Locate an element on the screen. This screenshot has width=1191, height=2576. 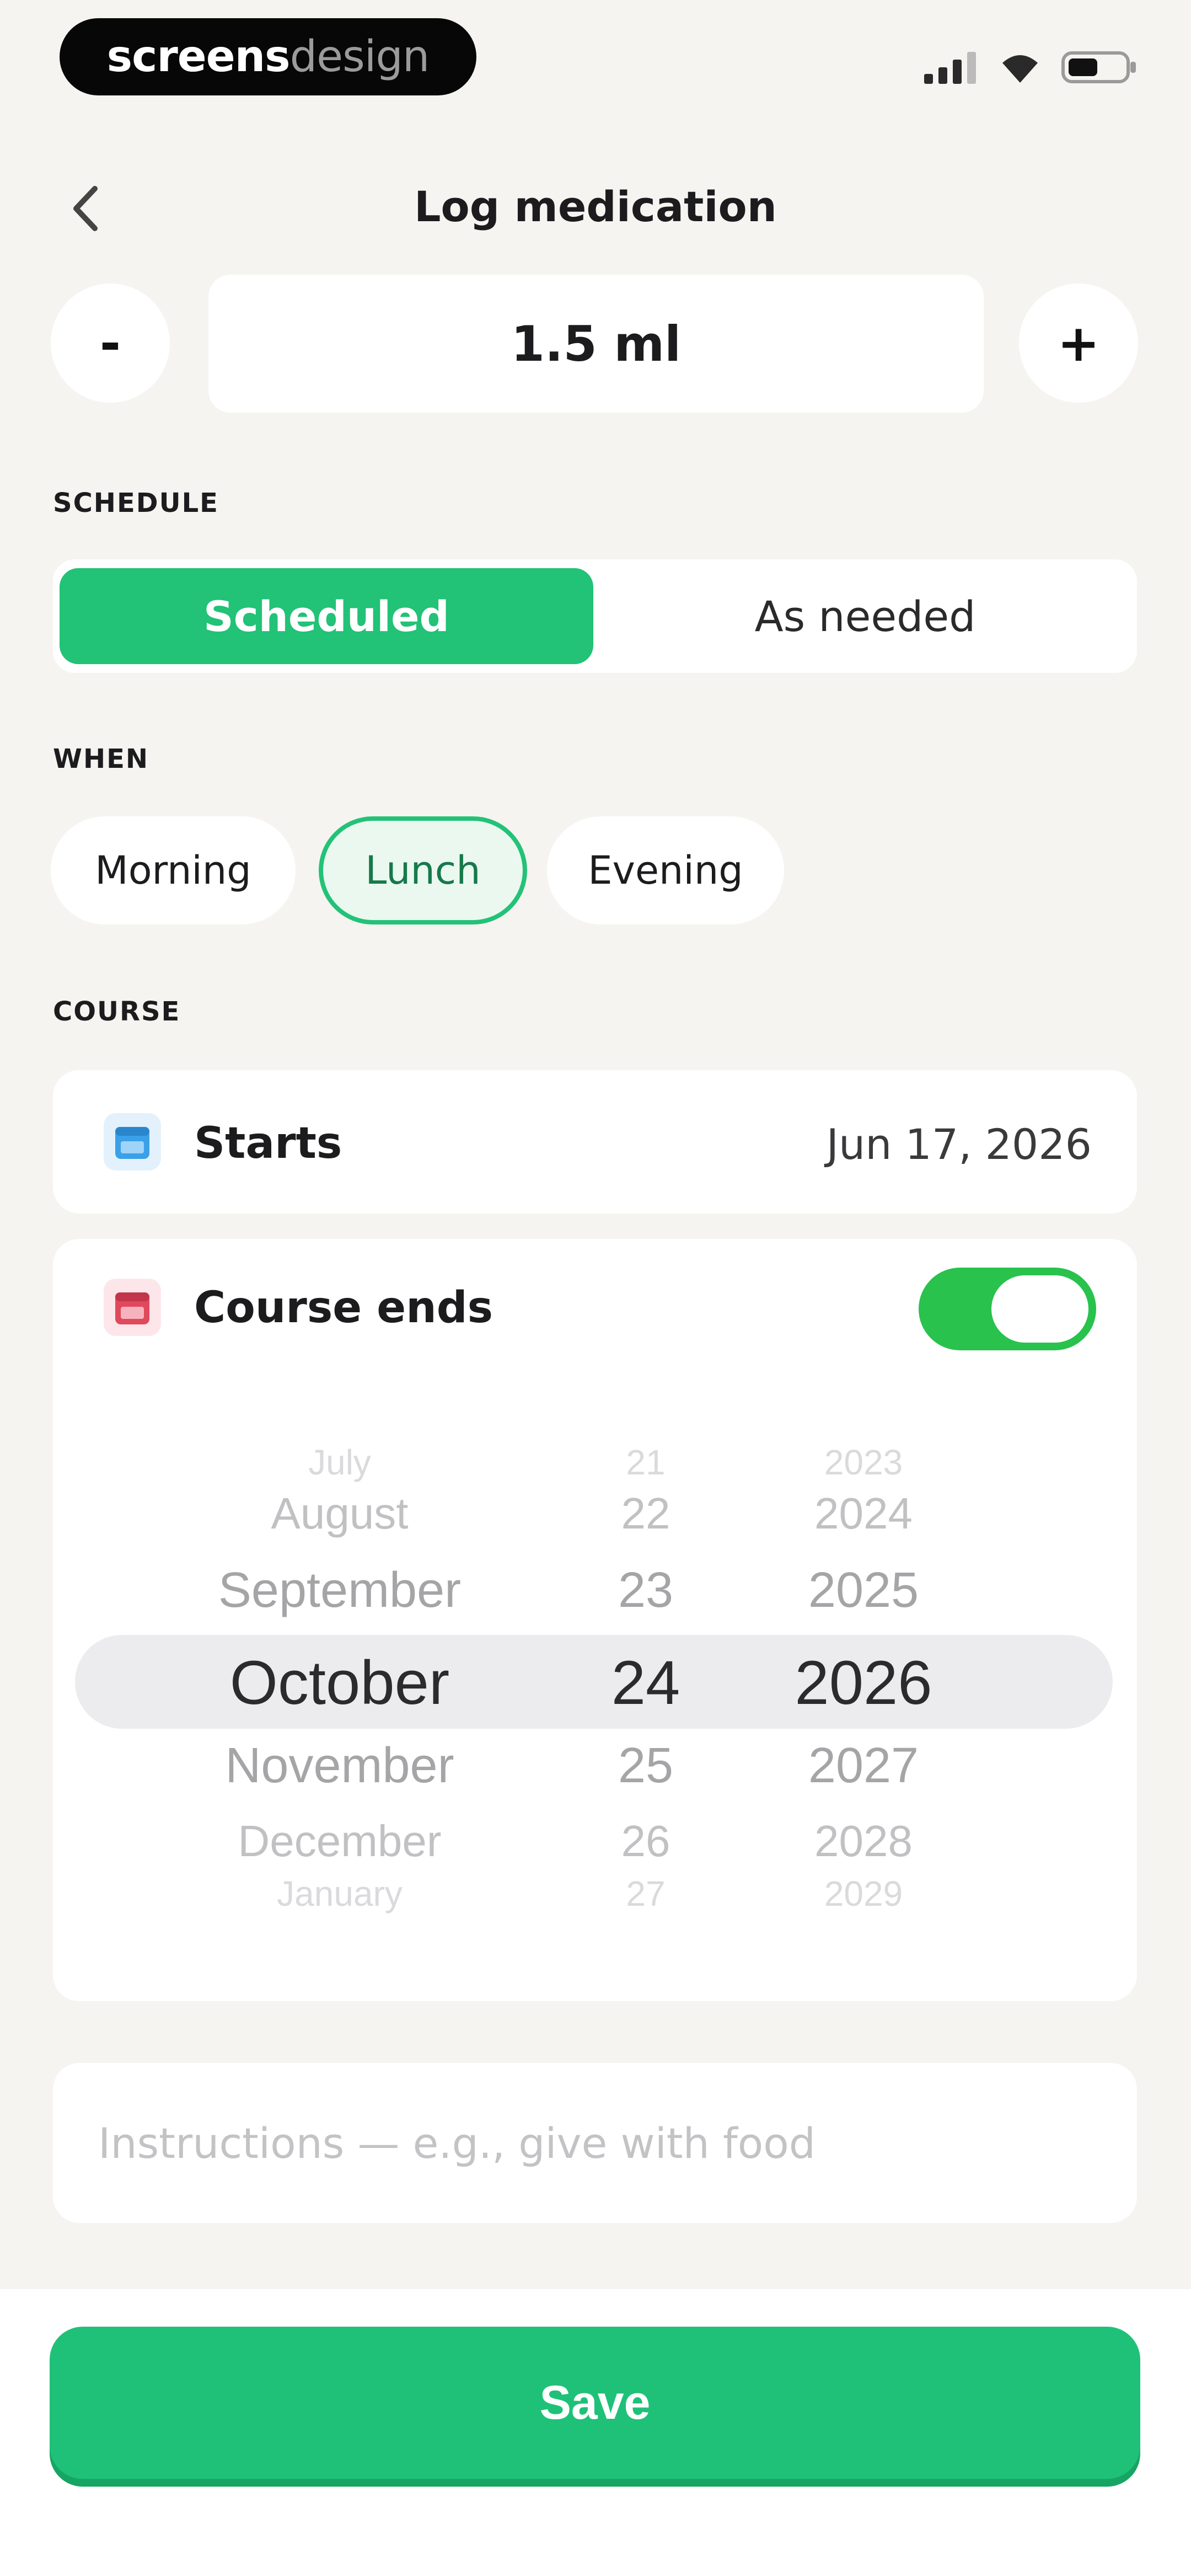
battery-icon is located at coordinates (1098, 67).